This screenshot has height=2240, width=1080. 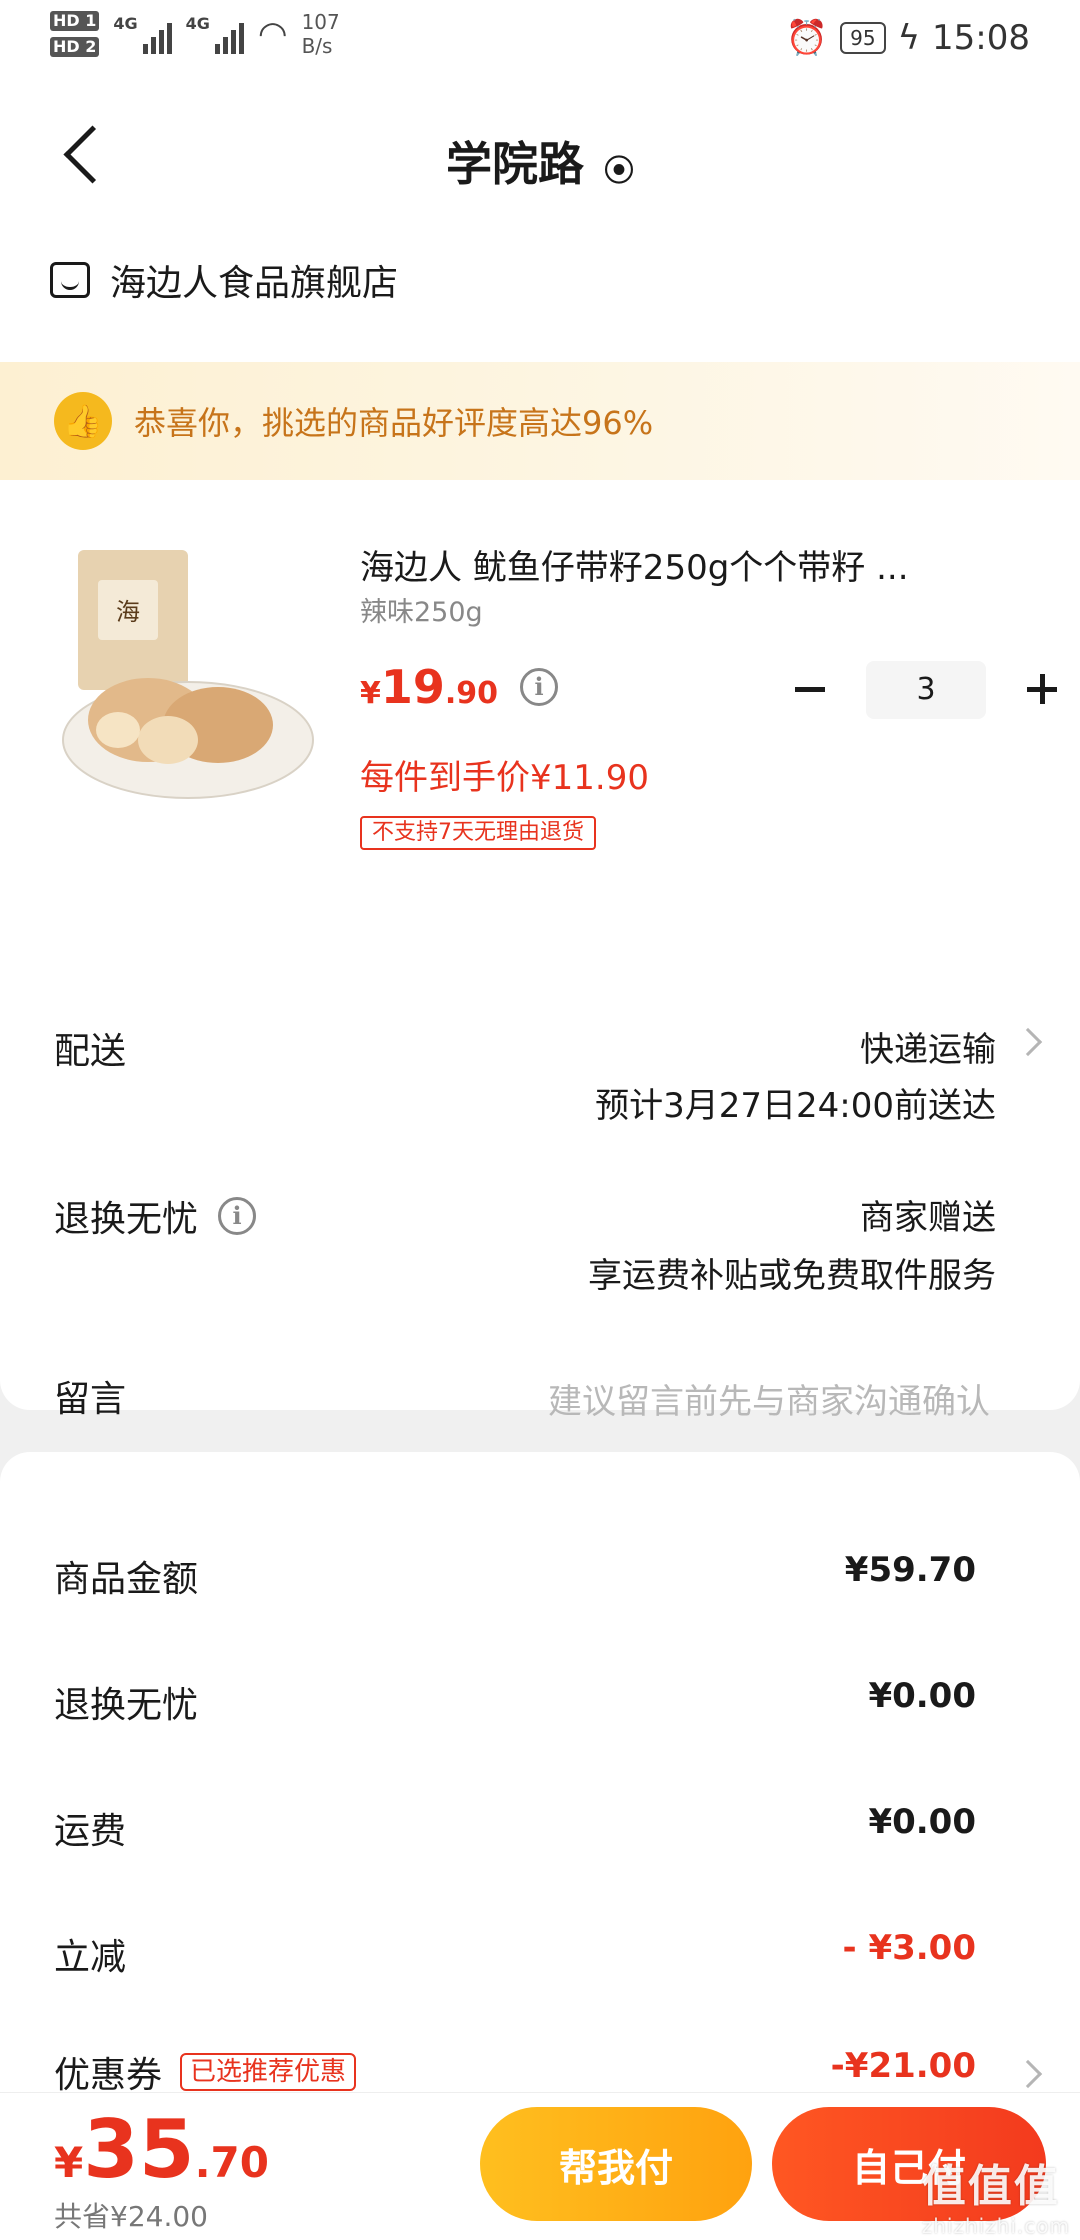 What do you see at coordinates (215, 34) in the screenshot?
I see `signal-2-icon: 4G` at bounding box center [215, 34].